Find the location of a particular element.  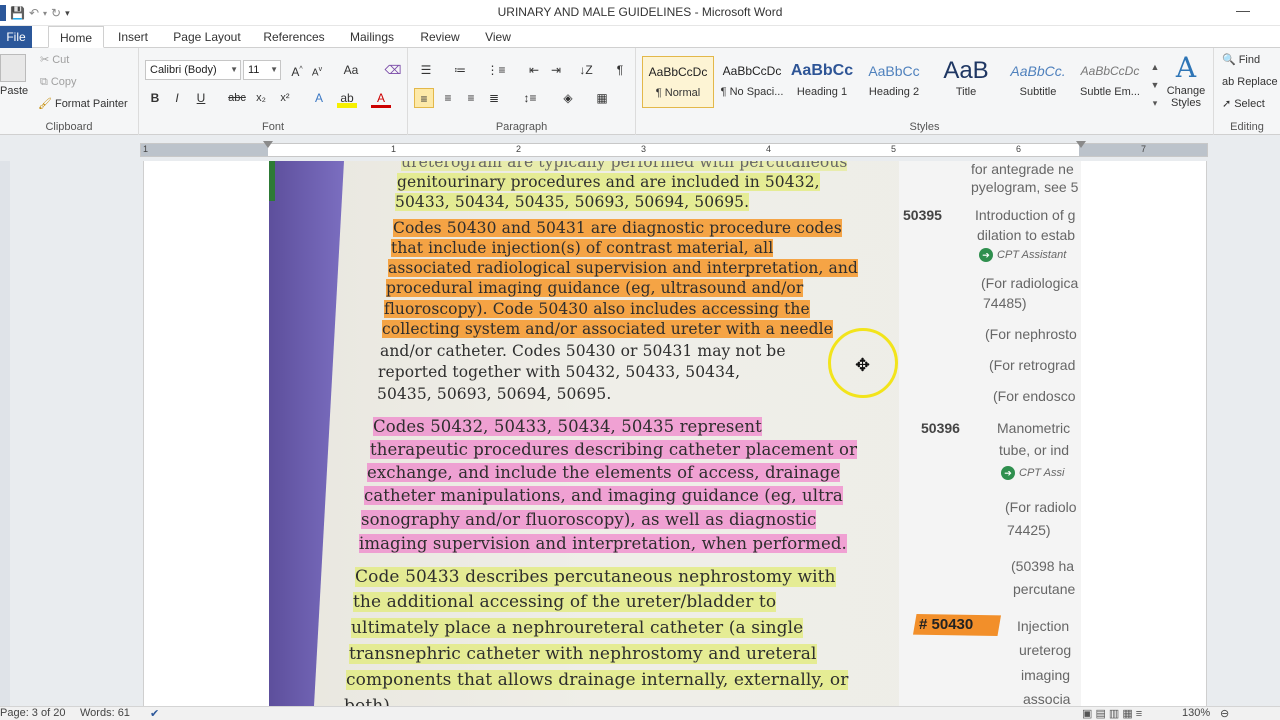

move-cursor-icon: ✥ is located at coordinates (863, 365).